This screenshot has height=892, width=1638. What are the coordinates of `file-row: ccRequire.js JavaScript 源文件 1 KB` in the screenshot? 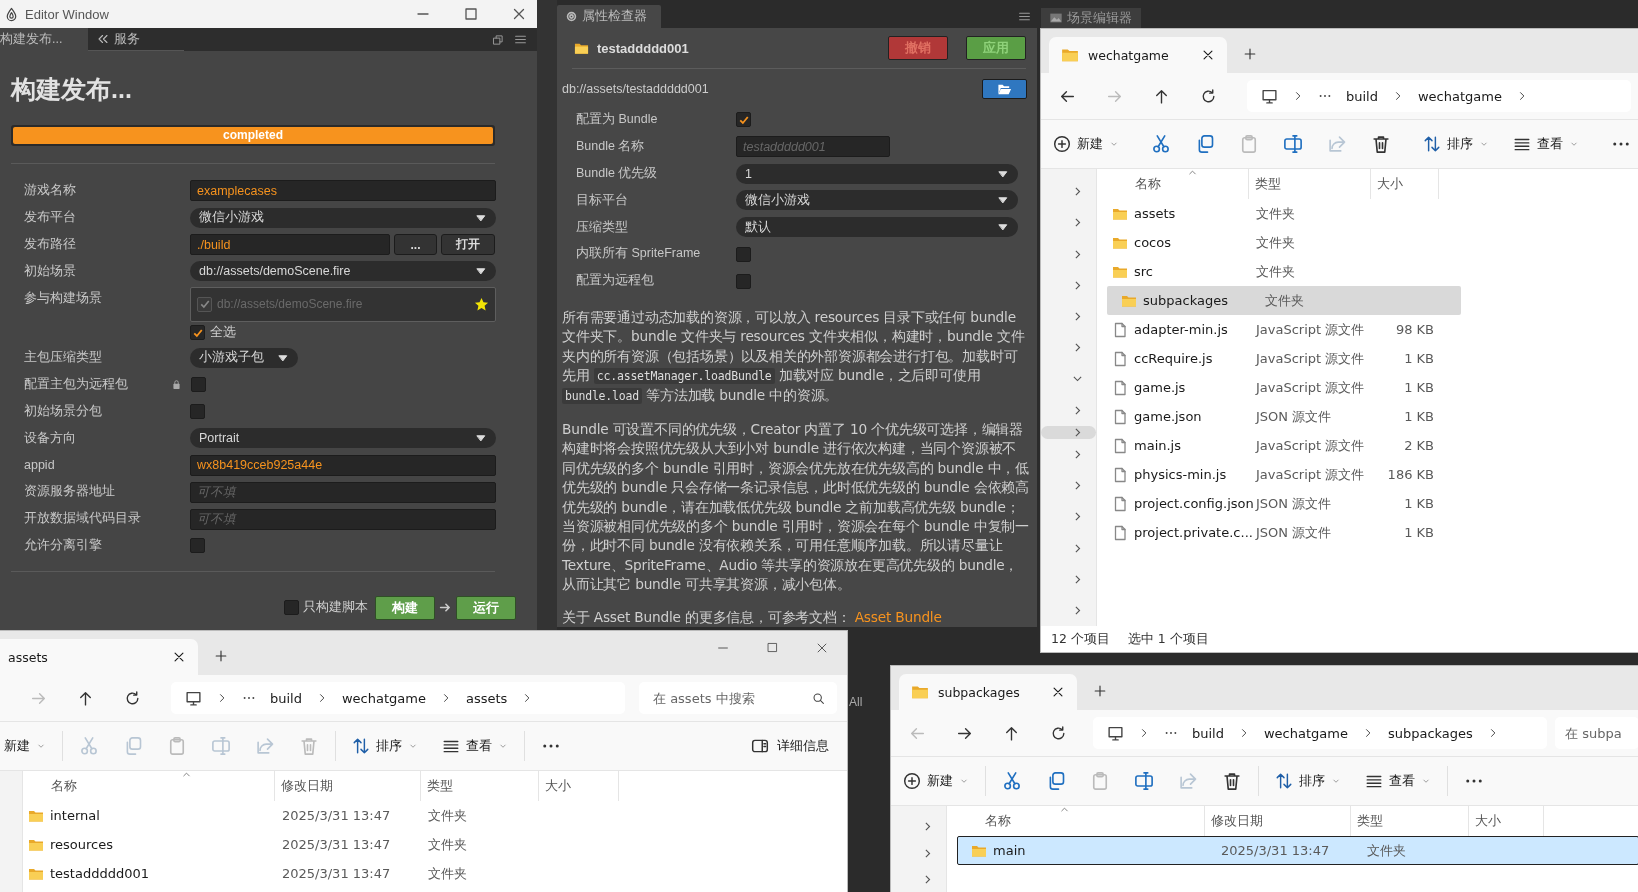 It's located at (1275, 358).